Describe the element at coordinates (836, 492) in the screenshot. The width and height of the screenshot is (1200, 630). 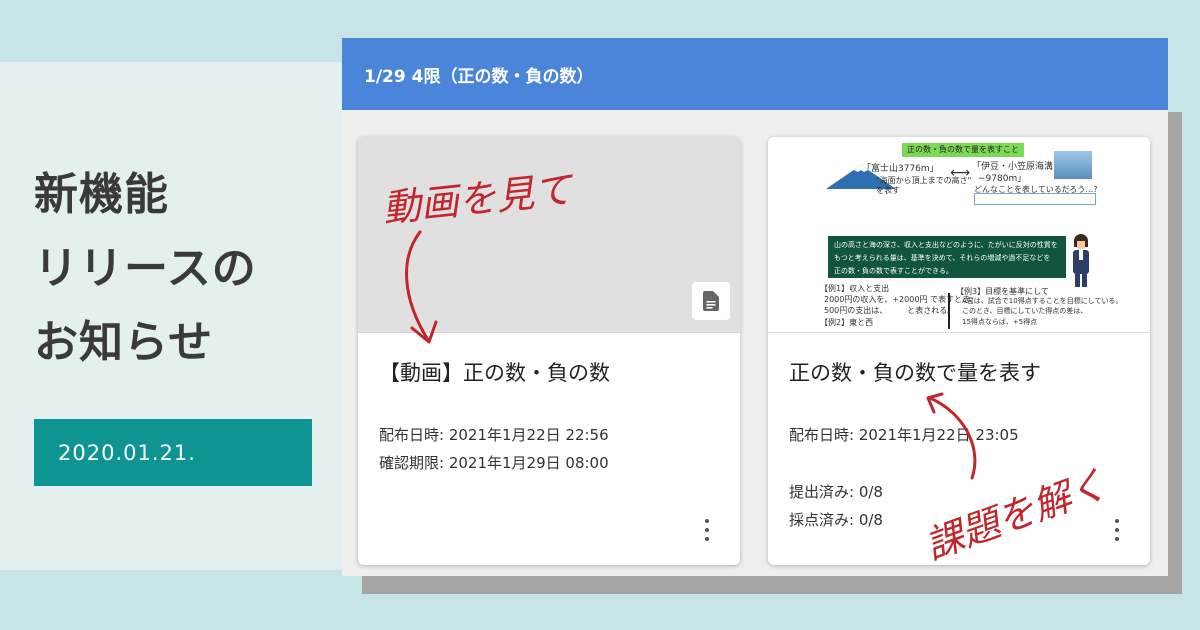
I see `card-submitted-count: 提出済み: 0/8` at that location.